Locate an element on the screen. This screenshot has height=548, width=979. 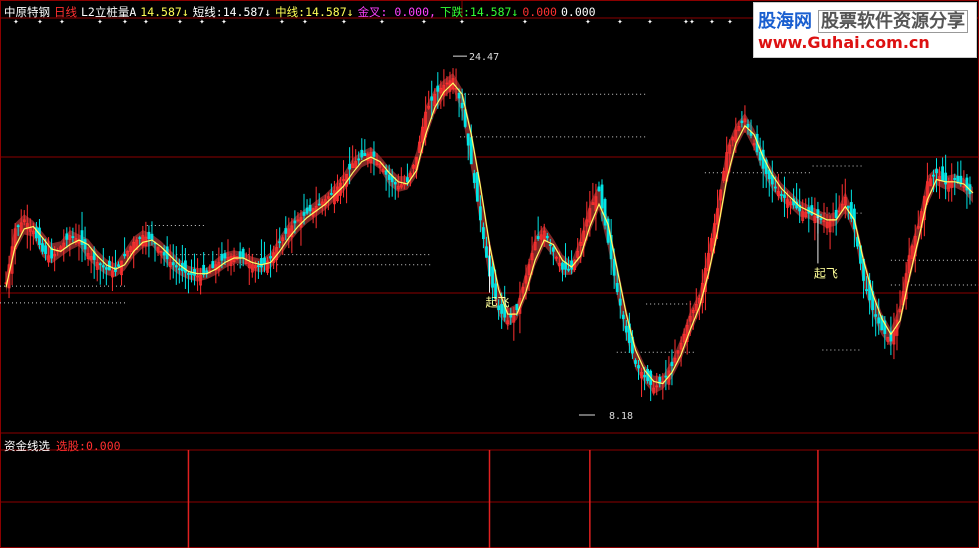
logo-brand: 股海网 is located at coordinates (785, 21).